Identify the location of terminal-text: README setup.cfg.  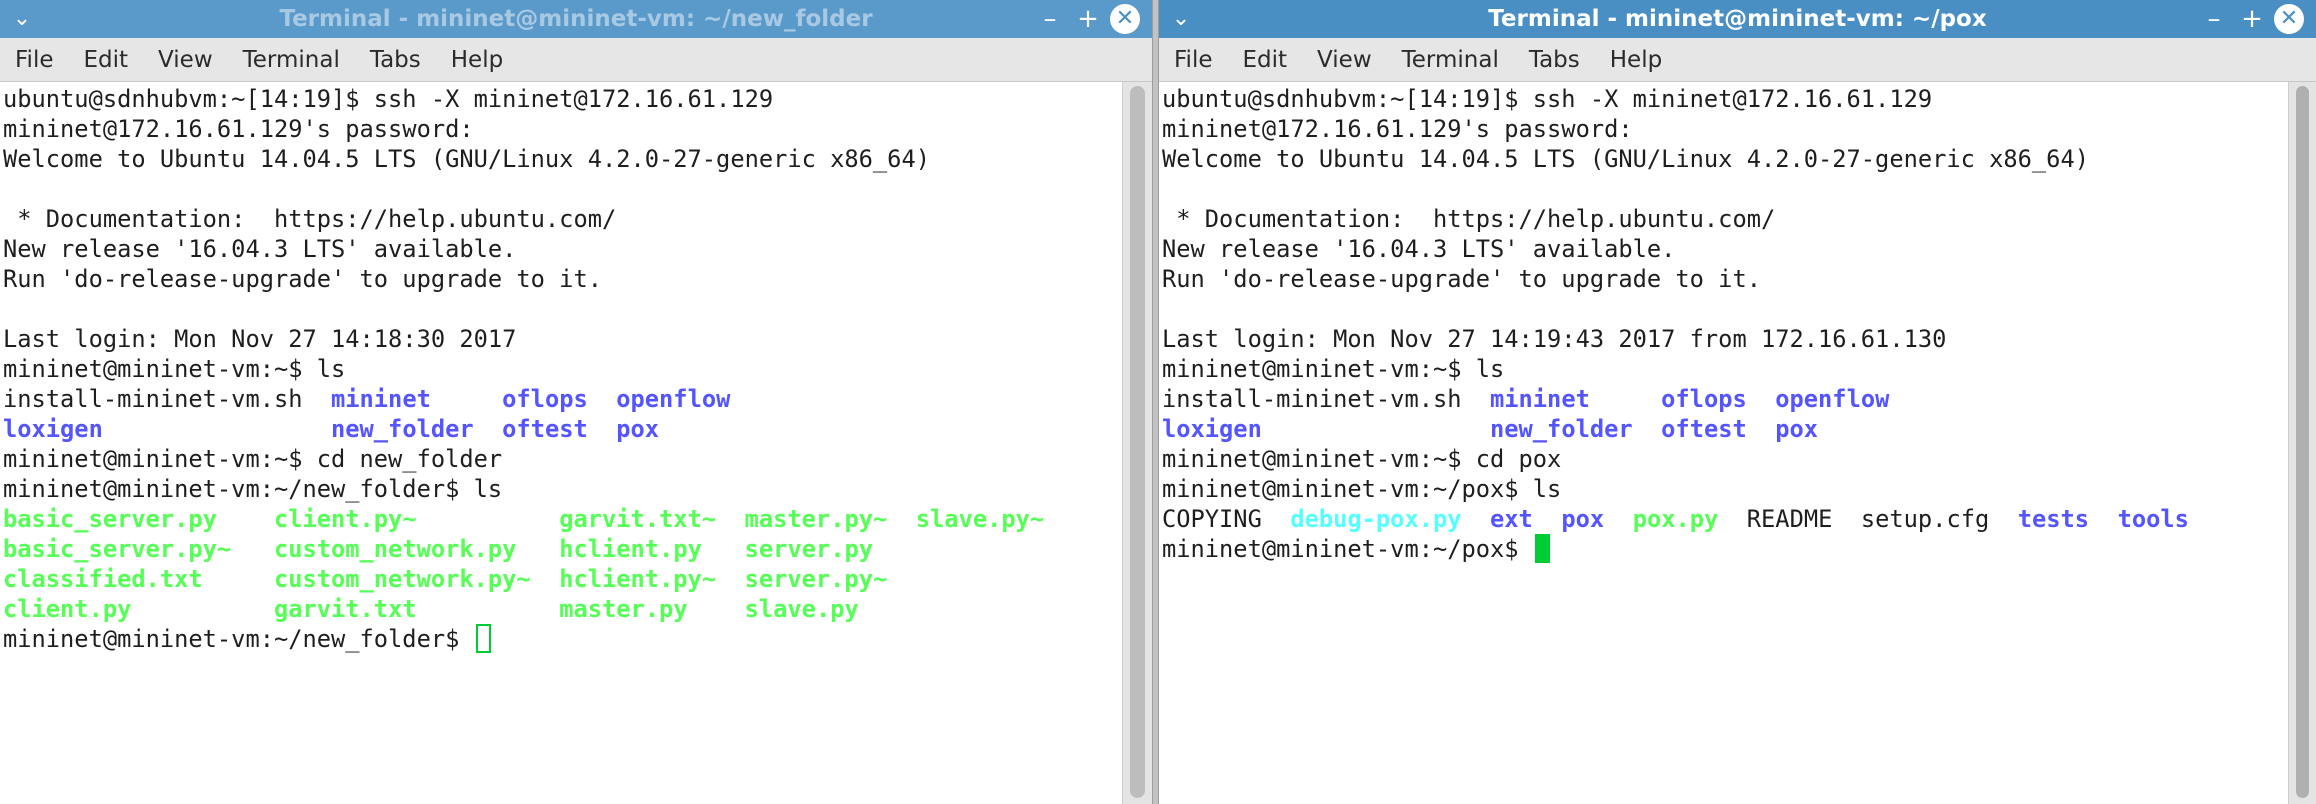
(1868, 519).